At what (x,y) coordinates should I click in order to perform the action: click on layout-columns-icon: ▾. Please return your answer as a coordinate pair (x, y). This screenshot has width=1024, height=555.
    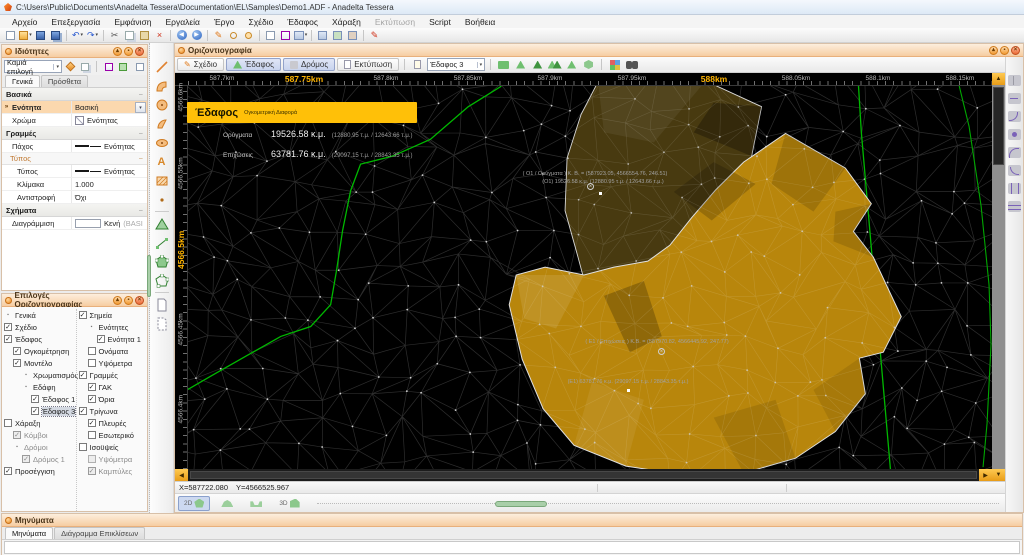
    Looking at the image, I should click on (300, 35).